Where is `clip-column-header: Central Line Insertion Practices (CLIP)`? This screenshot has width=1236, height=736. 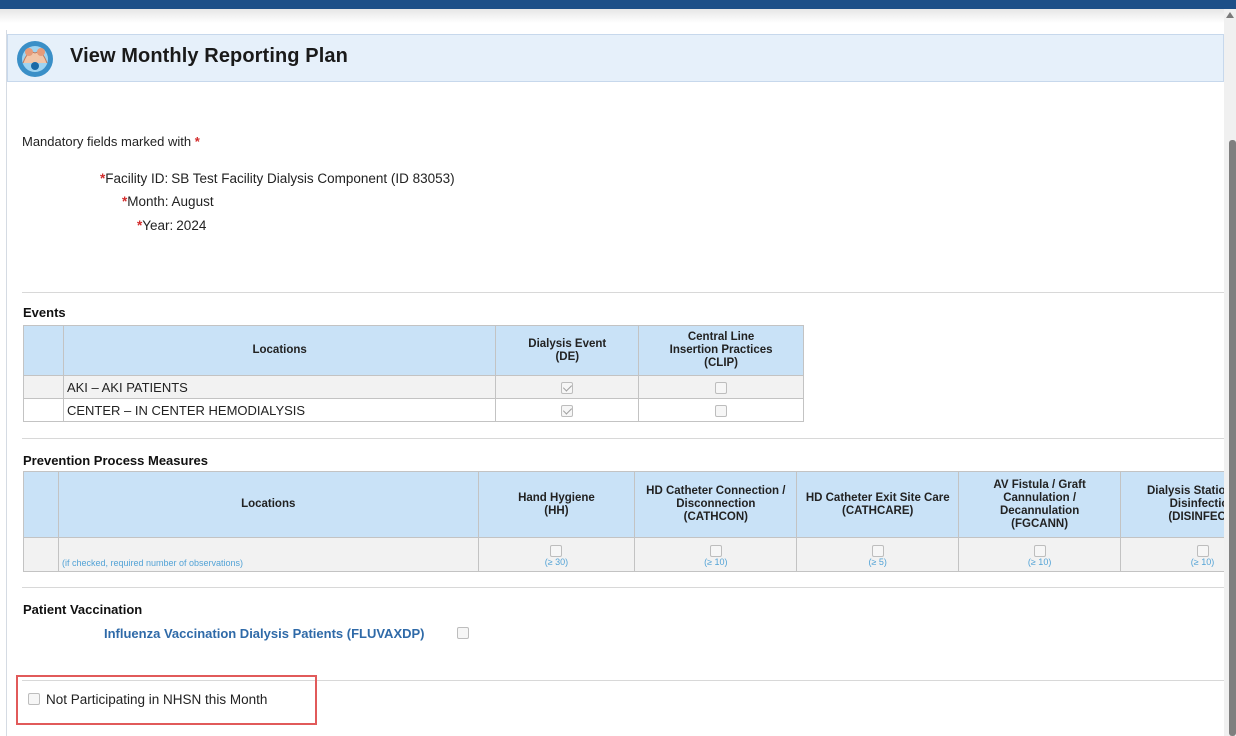
clip-column-header: Central Line Insertion Practices (CLIP) is located at coordinates (721, 350).